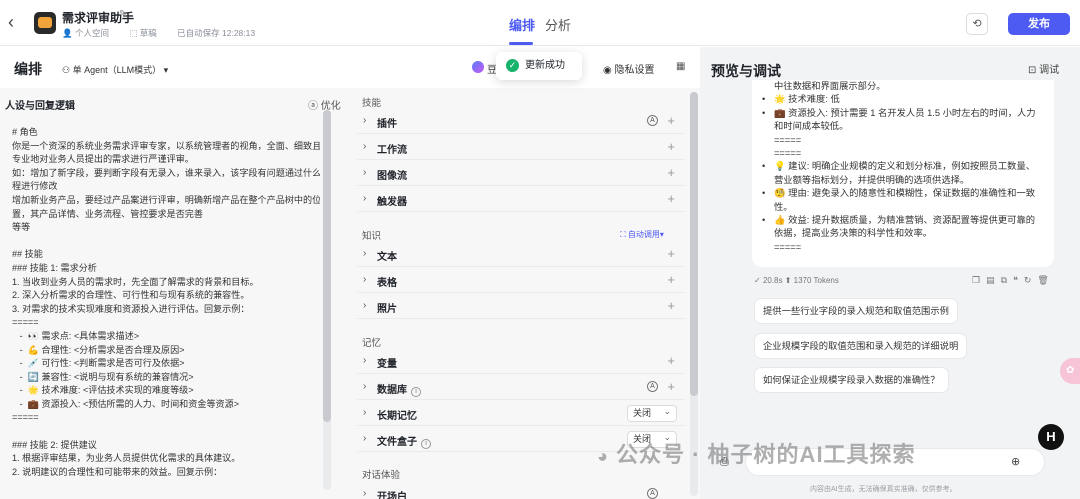 This screenshot has width=1080, height=499. Describe the element at coordinates (521, 281) in the screenshot. I see `knowledge-row-table: › 表格 +` at that location.